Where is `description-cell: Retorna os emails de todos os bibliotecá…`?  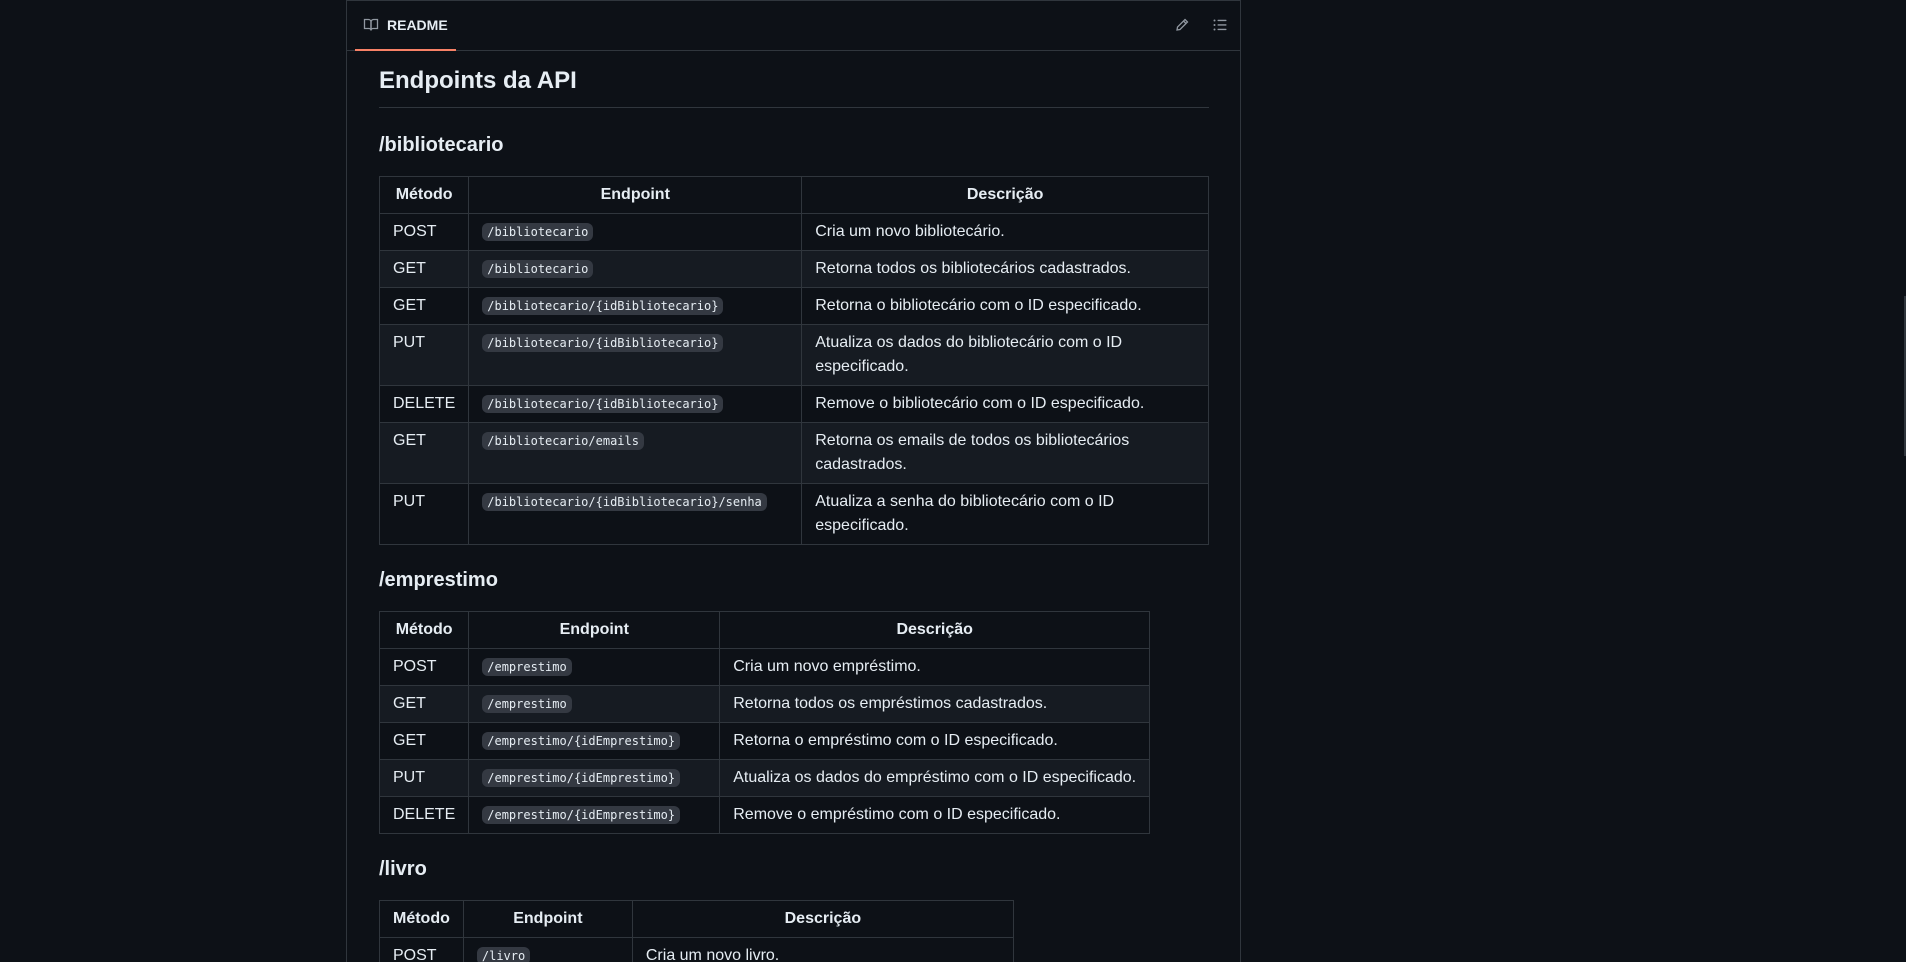
description-cell: Retorna os emails de todos os bibliotecá… is located at coordinates (1005, 453).